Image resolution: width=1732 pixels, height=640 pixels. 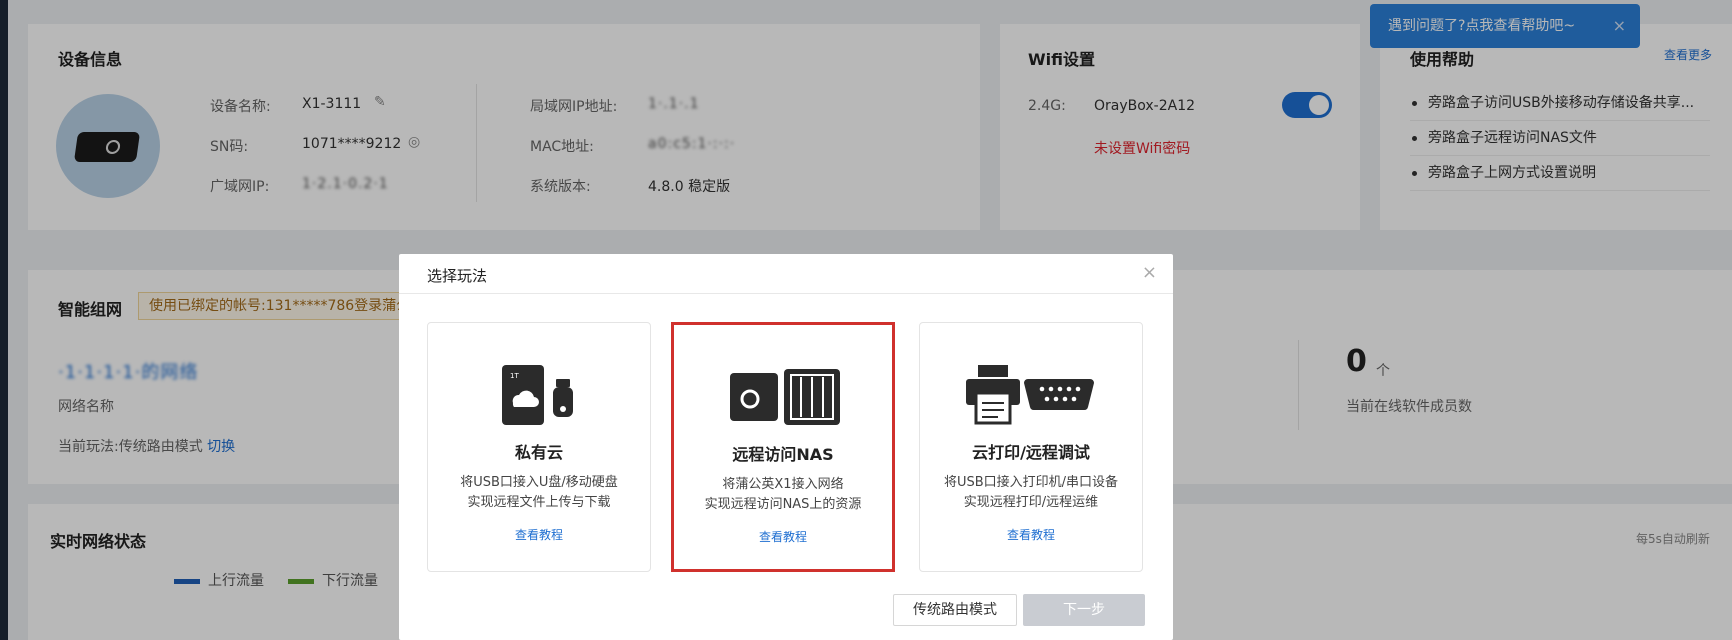 I want to click on private-cloud-icon: 1T, so click(x=539, y=395).